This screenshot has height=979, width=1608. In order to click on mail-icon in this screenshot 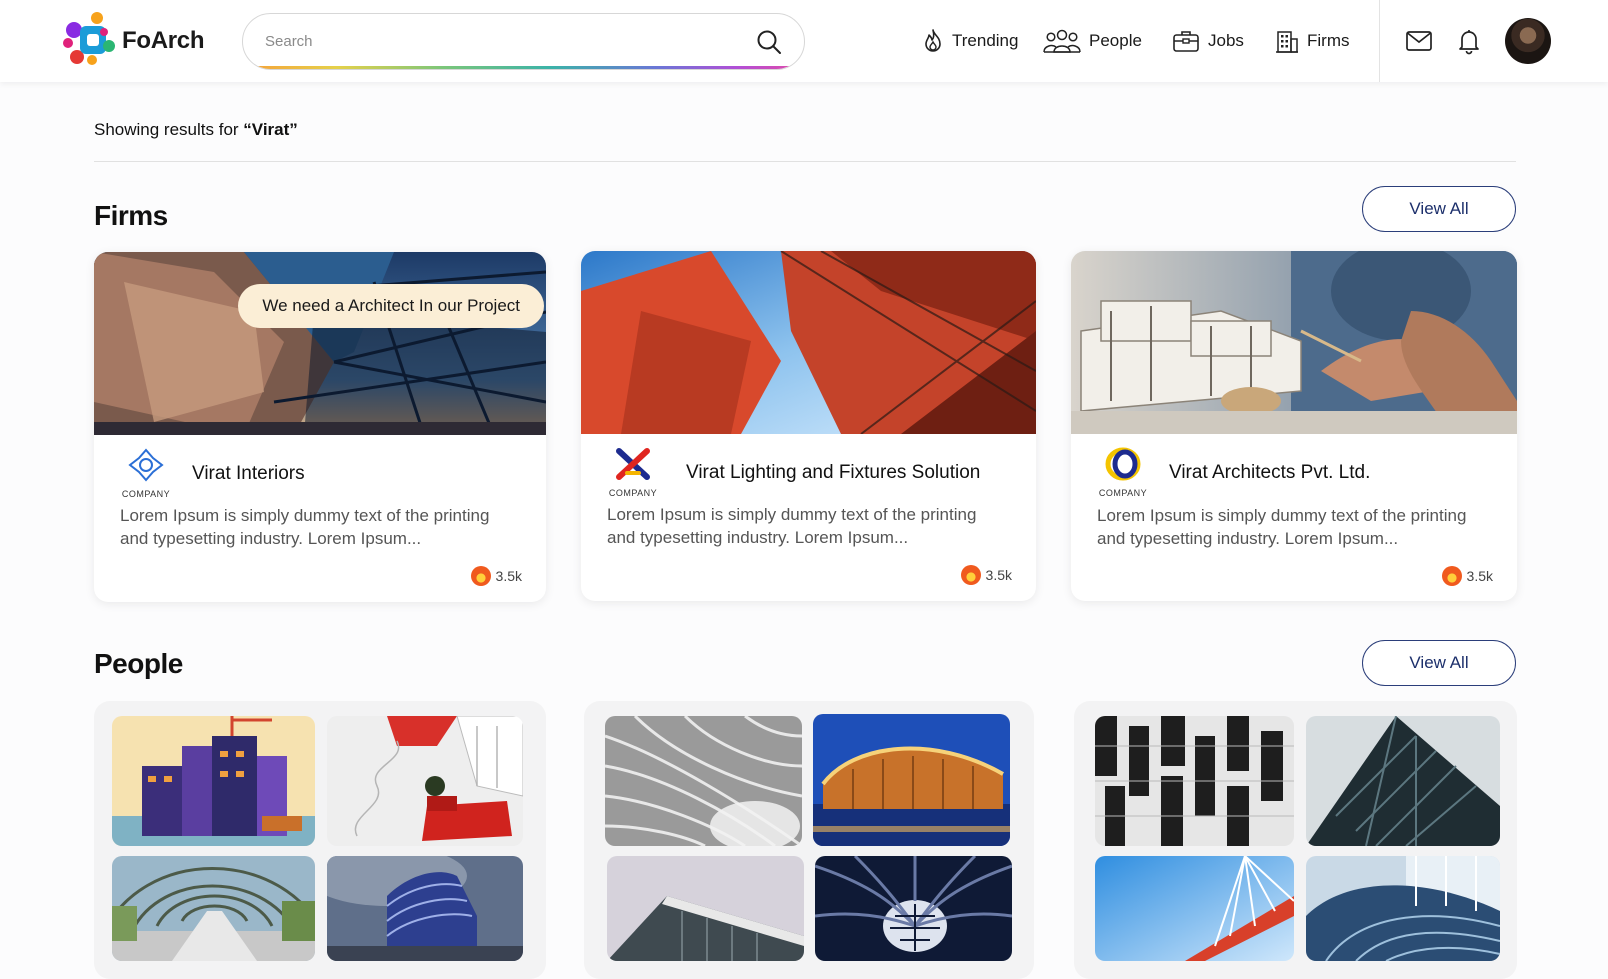, I will do `click(1419, 41)`.